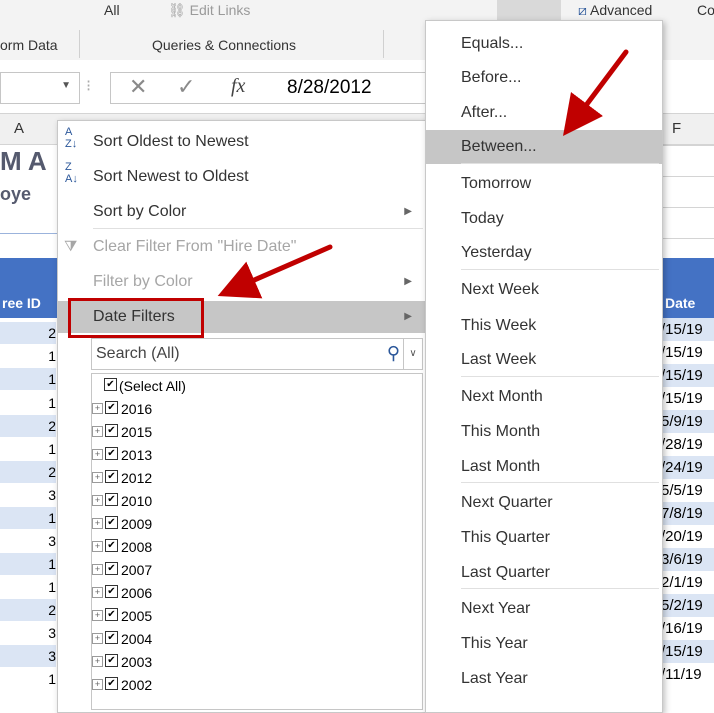 The height and width of the screenshot is (713, 714). What do you see at coordinates (596, 92) in the screenshot?
I see `arrow-to-between` at bounding box center [596, 92].